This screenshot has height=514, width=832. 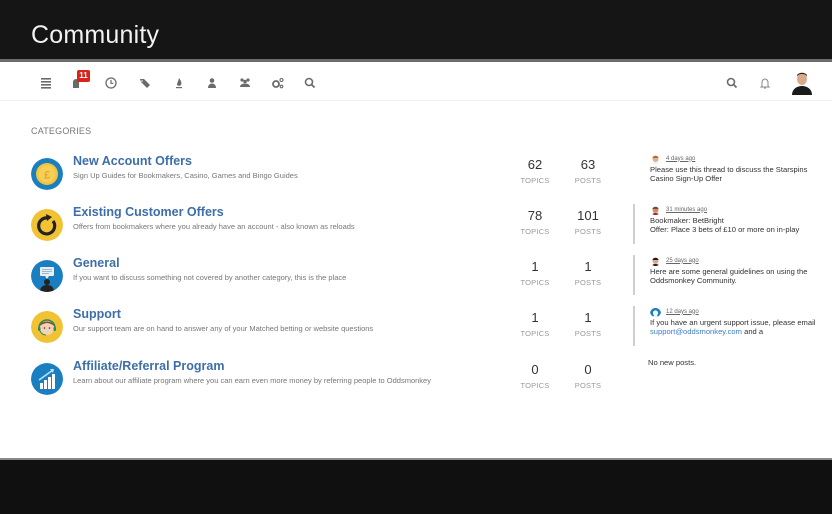 I want to click on user-icon, so click(x=212, y=83).